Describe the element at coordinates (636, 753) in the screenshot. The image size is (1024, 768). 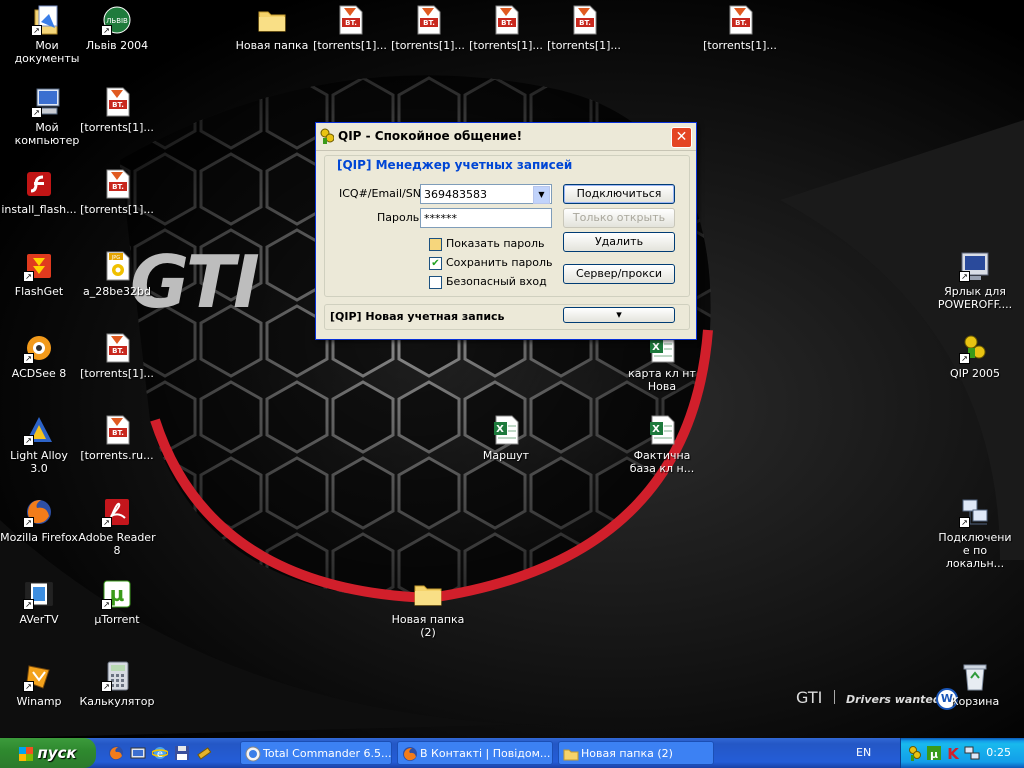
I see `taskbar-button-new-folder-2: Новая папка (2)` at that location.